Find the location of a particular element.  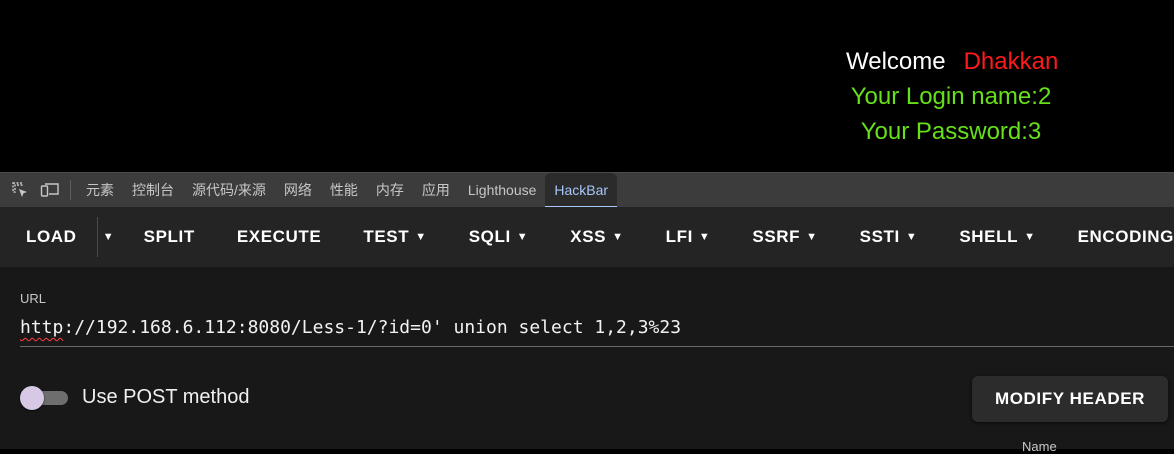

url-label: URL is located at coordinates (33, 298).